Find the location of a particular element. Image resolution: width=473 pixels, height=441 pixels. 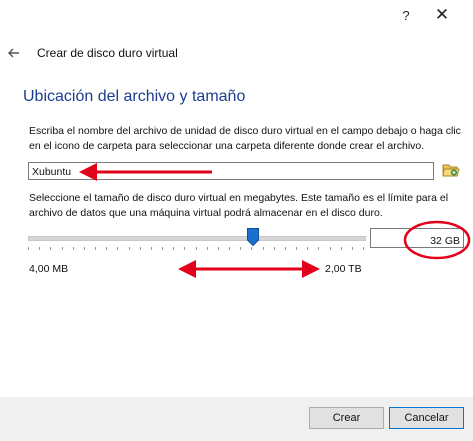

section-title: Ubicación del archivo y tamaño is located at coordinates (134, 96).